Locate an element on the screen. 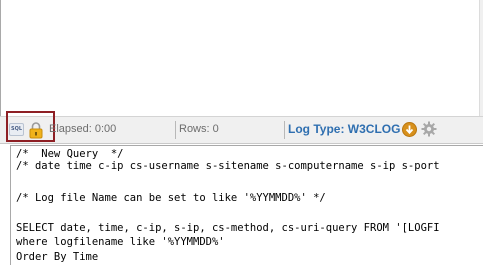  row-count: Rows: 0 is located at coordinates (199, 129).